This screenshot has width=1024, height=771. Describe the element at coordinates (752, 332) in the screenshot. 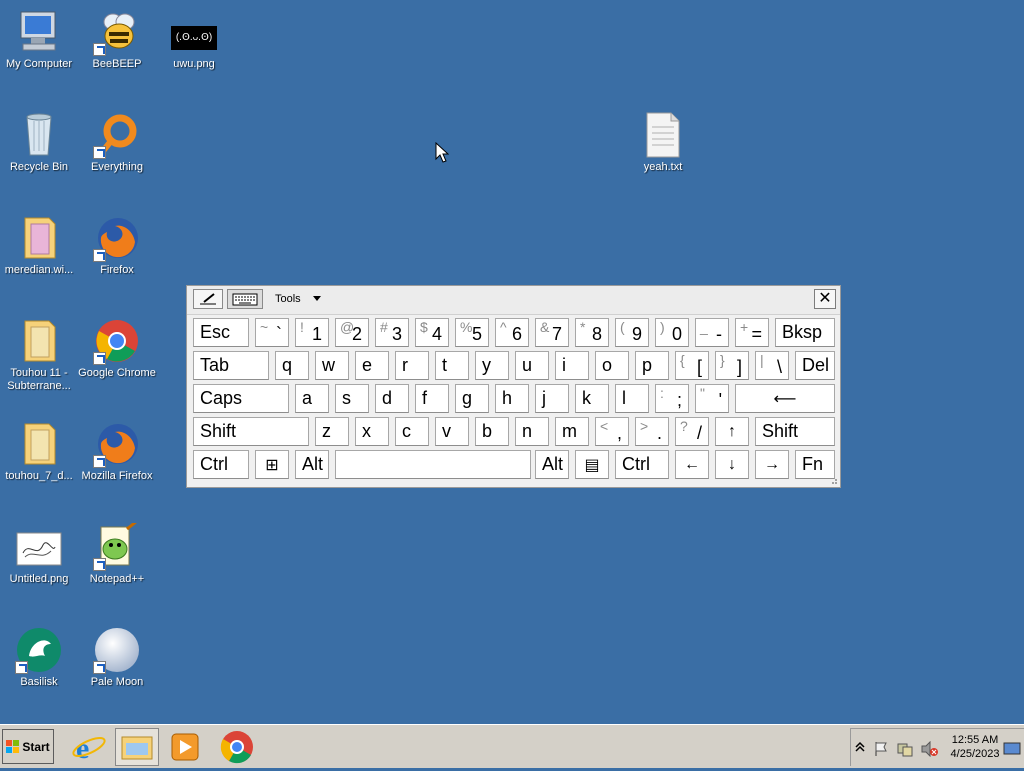

I see `key-: + =` at that location.